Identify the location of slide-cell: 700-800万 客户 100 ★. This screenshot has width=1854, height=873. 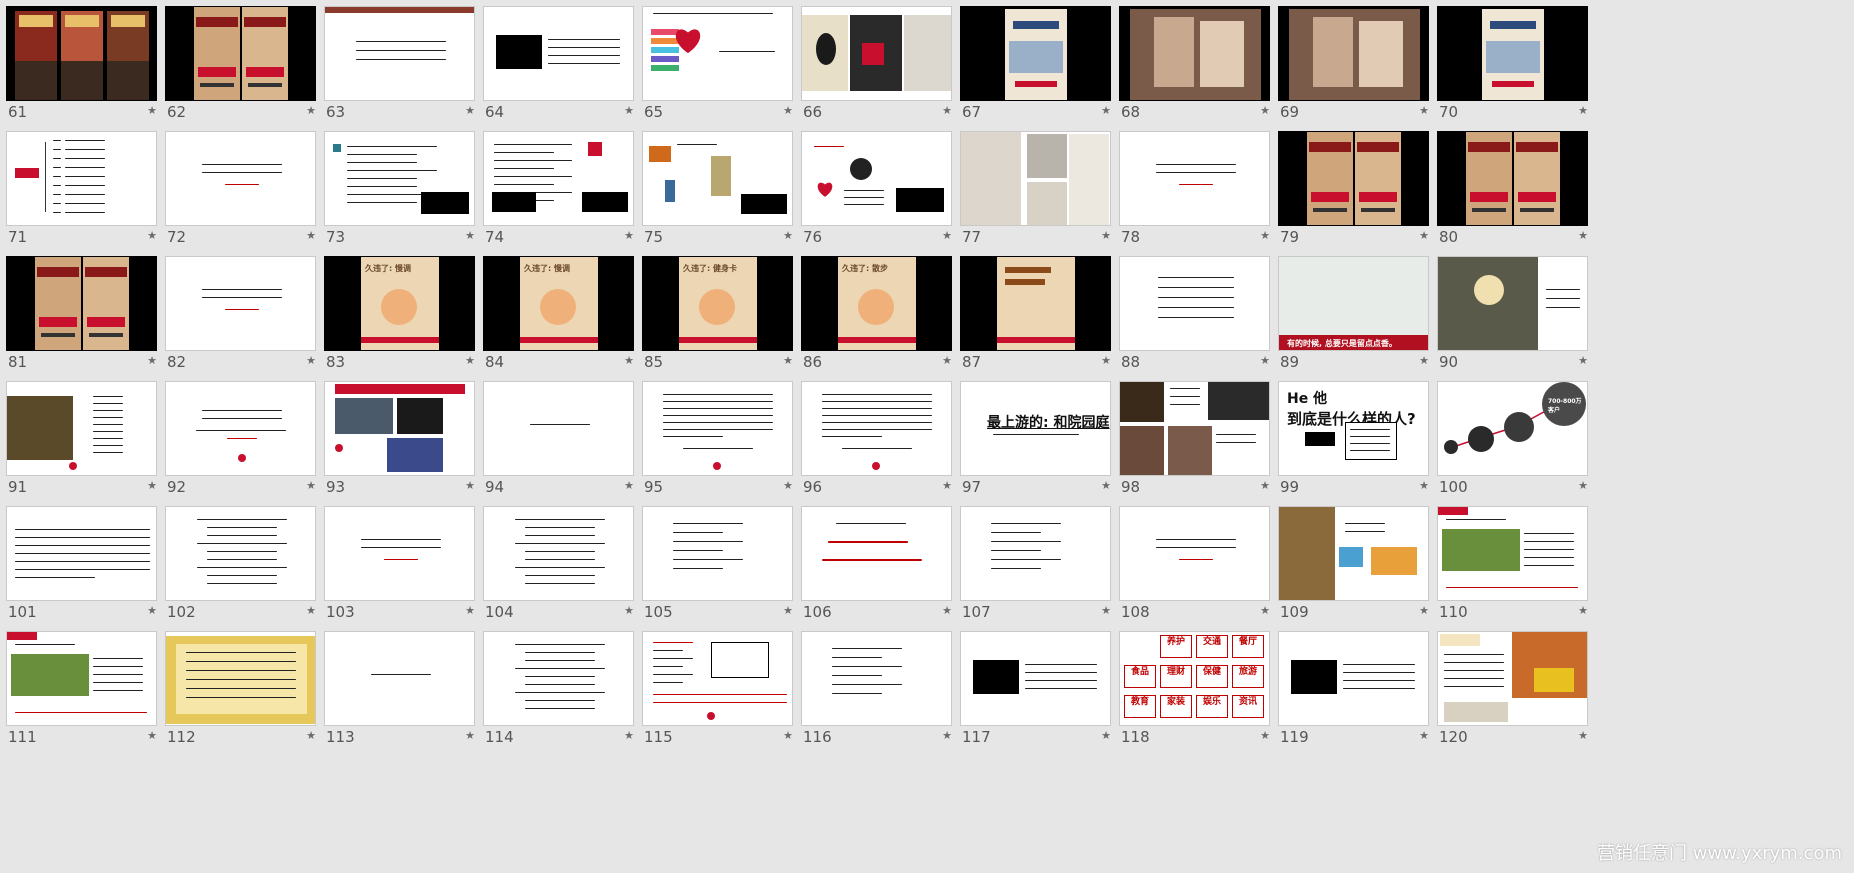
(1509, 437).